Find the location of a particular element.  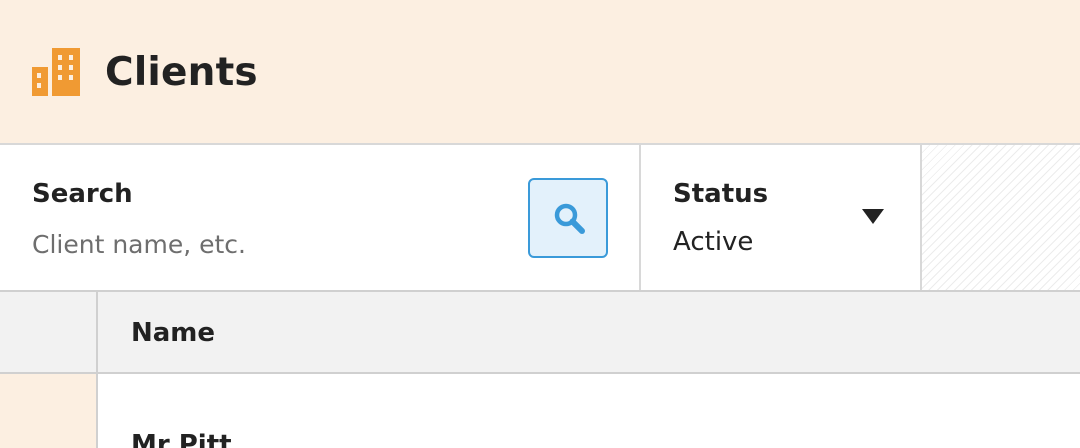

search-button is located at coordinates (568, 218).